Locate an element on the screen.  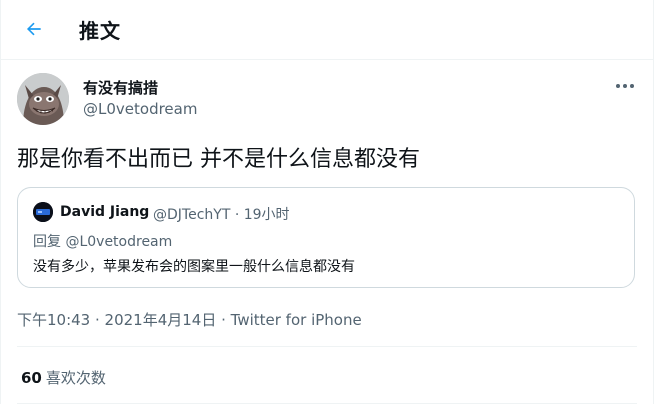
reply-handle: @L0vetodream is located at coordinates (119, 242).